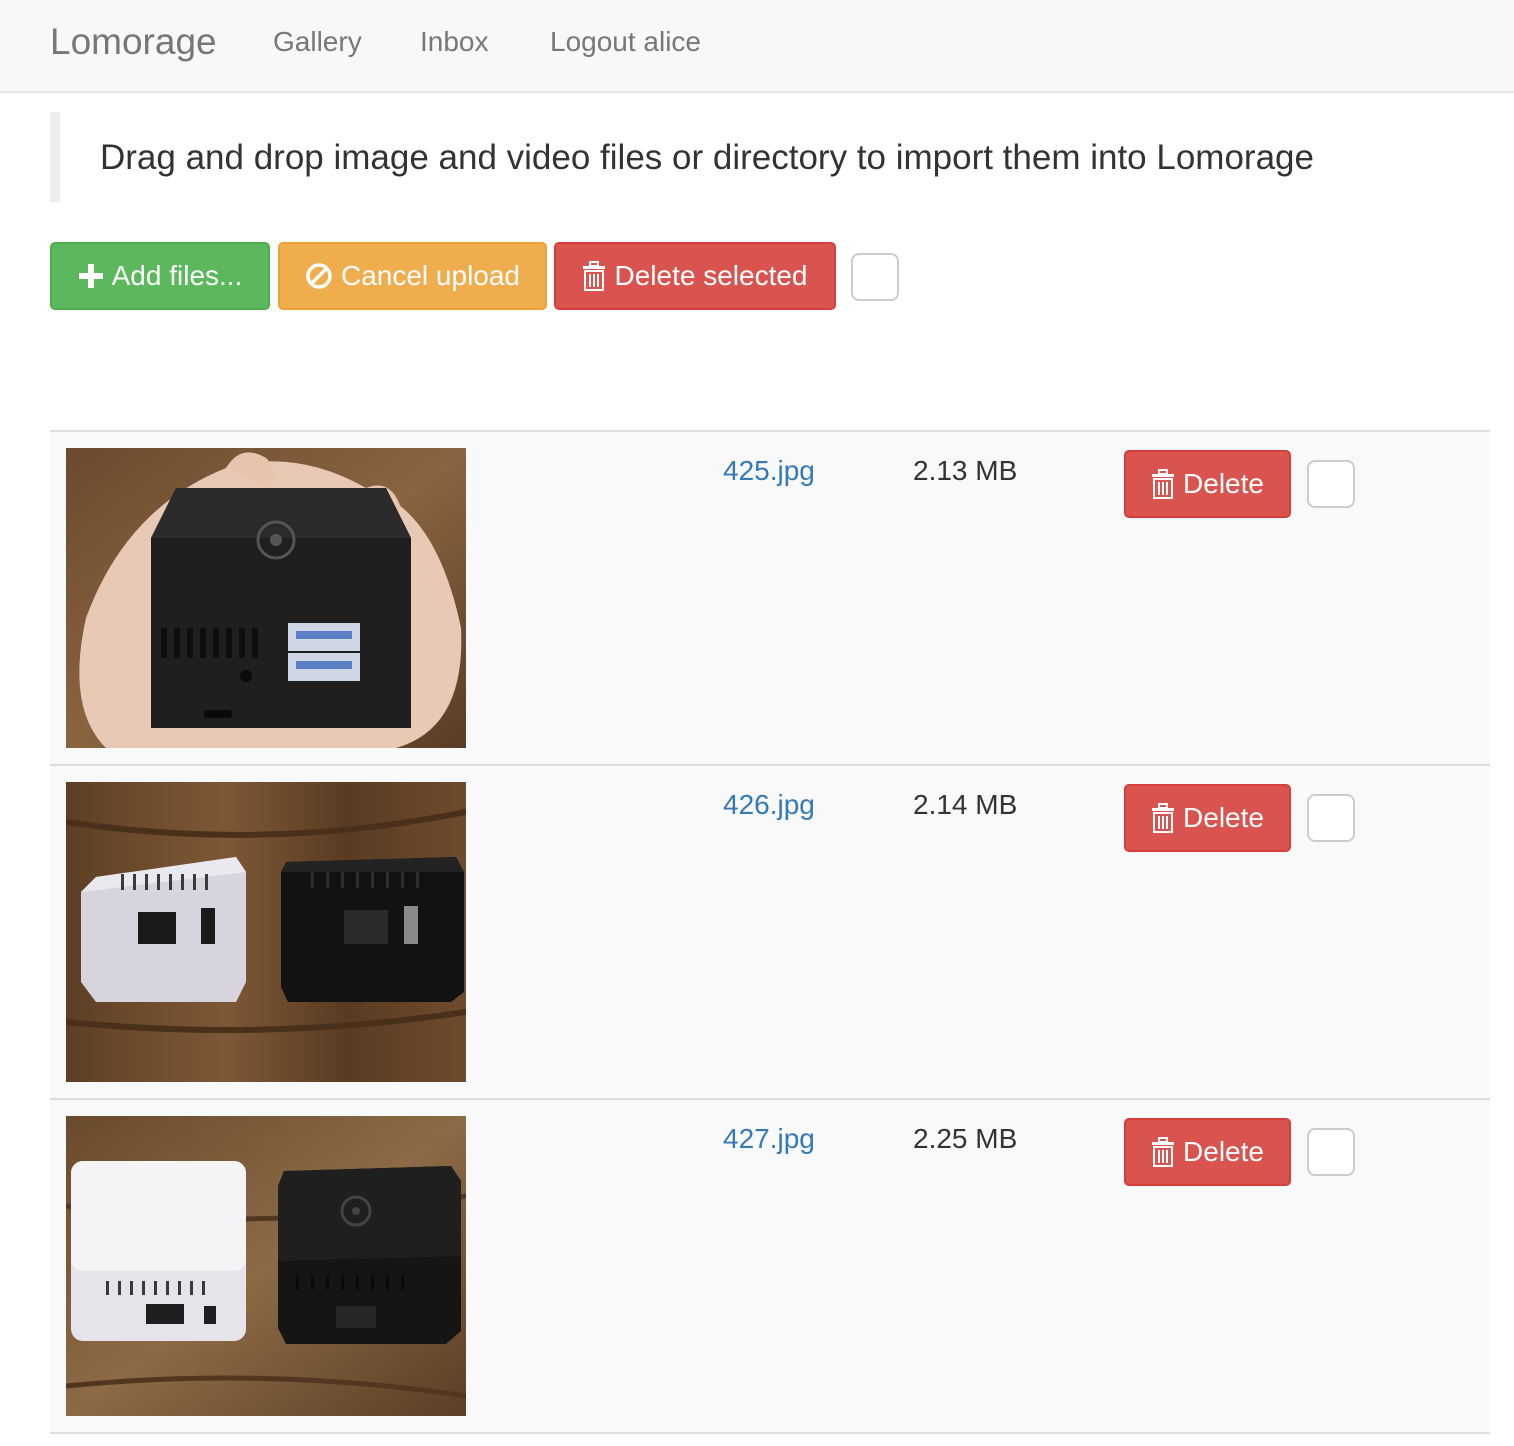  Describe the element at coordinates (965, 804) in the screenshot. I see `file-size: 2.14 MB` at that location.